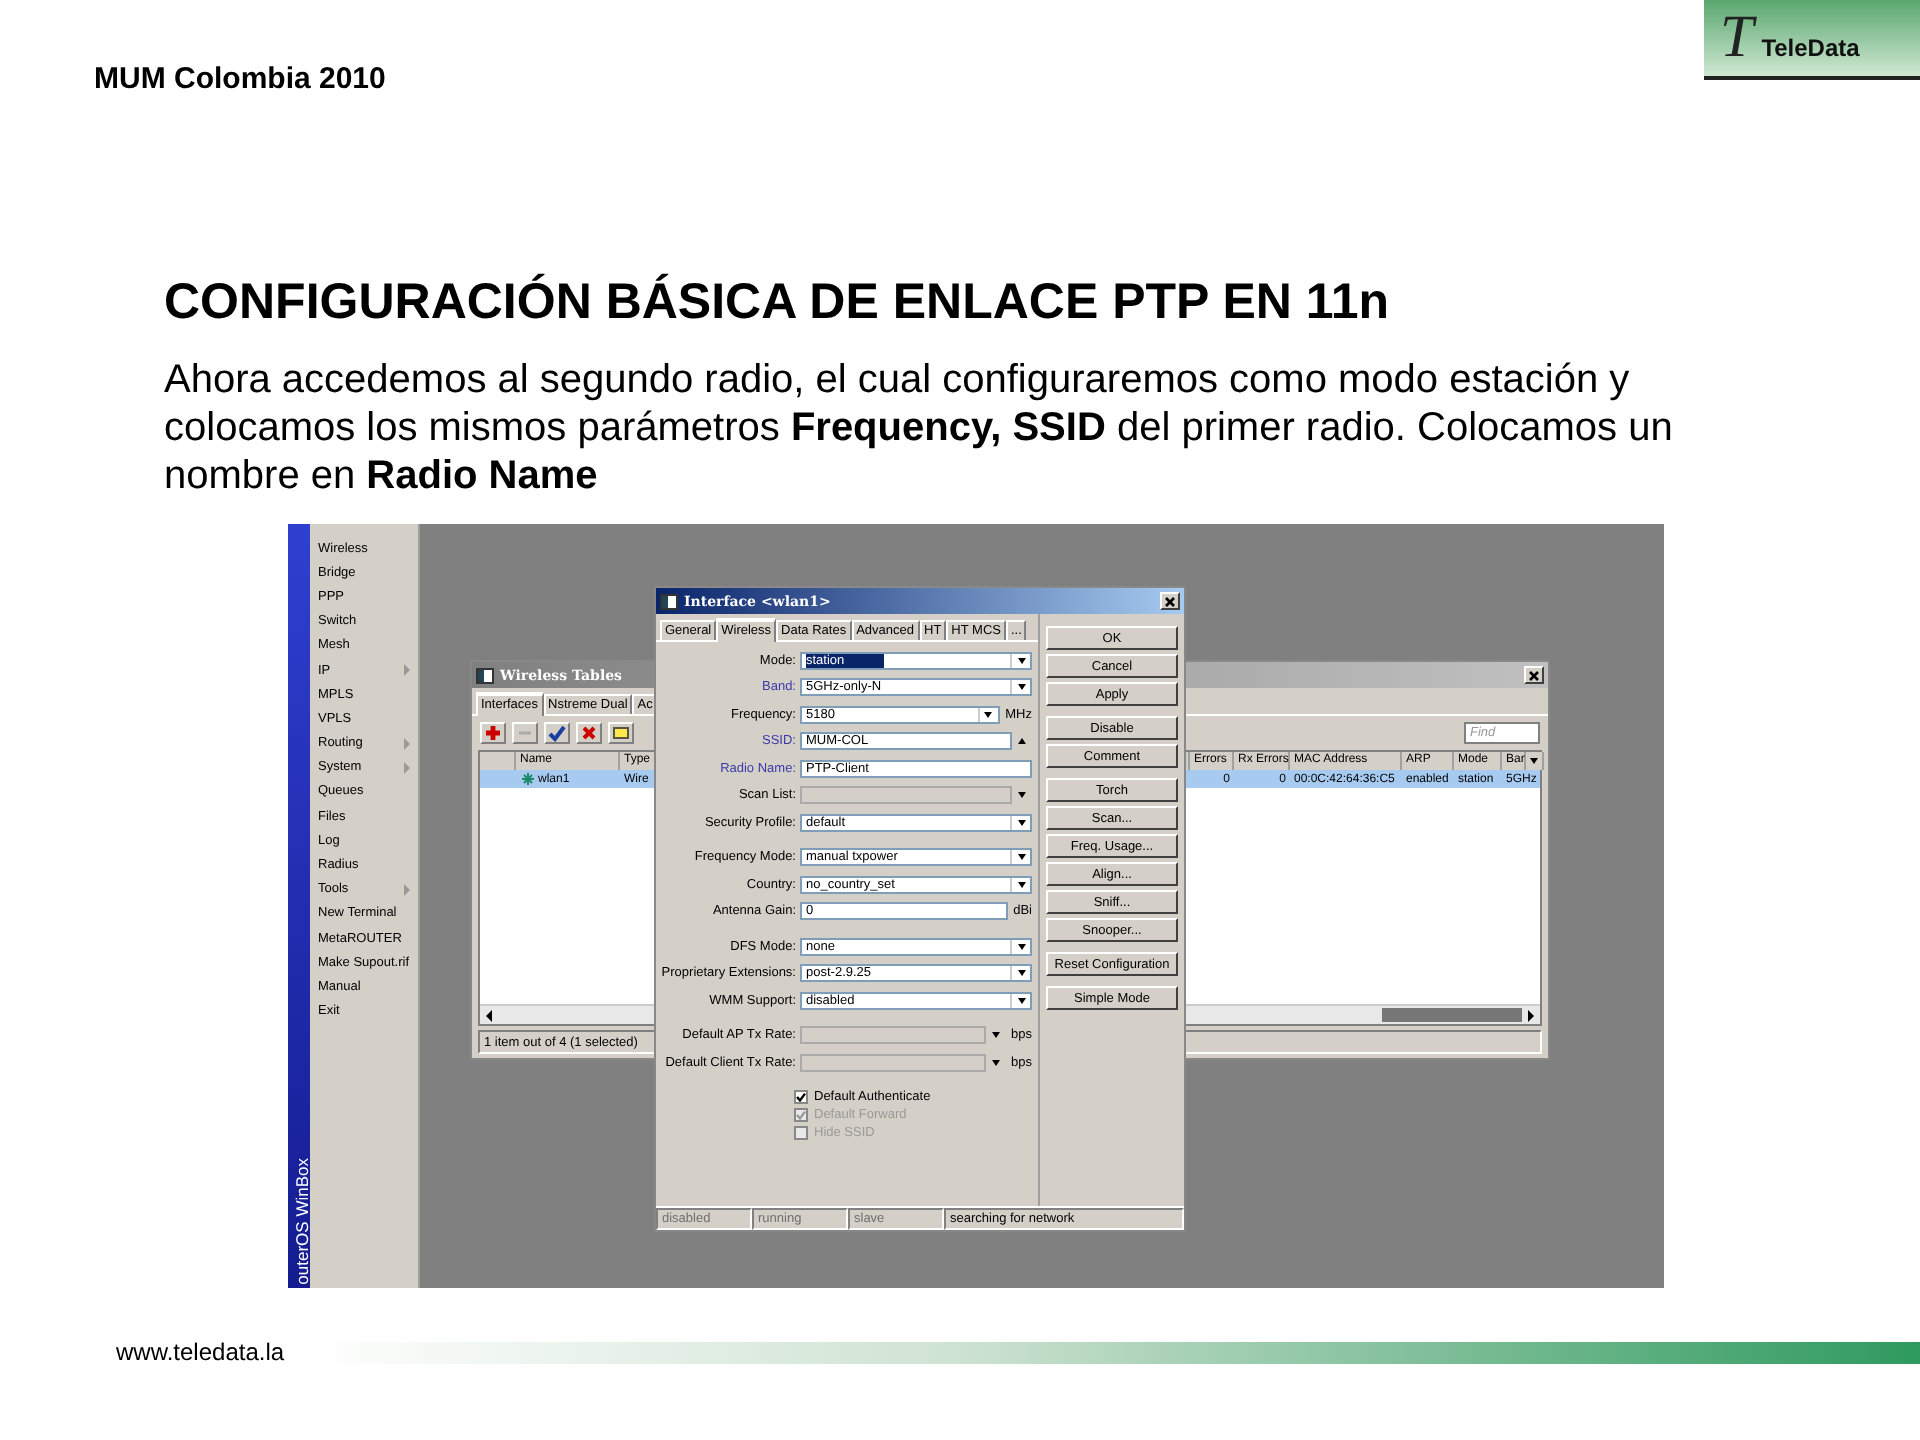 This screenshot has height=1440, width=1920. What do you see at coordinates (919, 428) in the screenshot?
I see `slide-paragraph: Ahora accedemos al segundo radio, el cual configuraremos como modo estación y colocamos los mismos parámetros Frequency, SSID del primer radio. Colocamos un nombre en Radio Name` at bounding box center [919, 428].